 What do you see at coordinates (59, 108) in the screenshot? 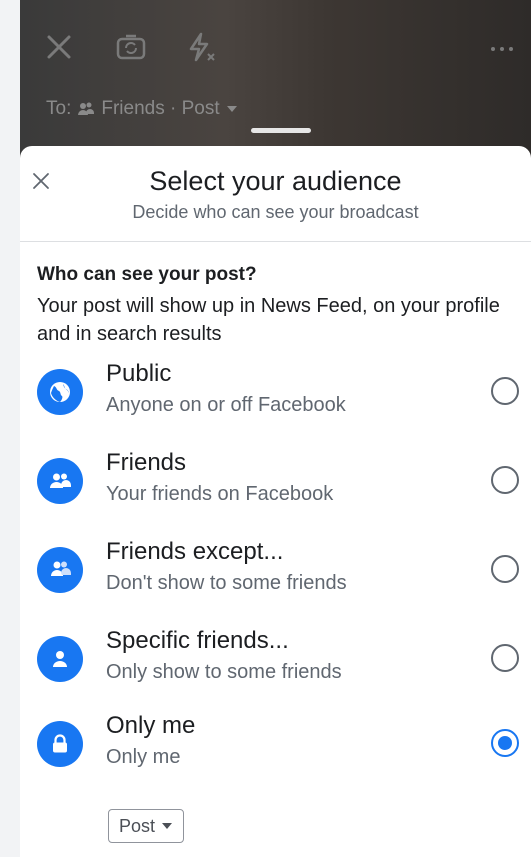
I see `to-label: To:` at bounding box center [59, 108].